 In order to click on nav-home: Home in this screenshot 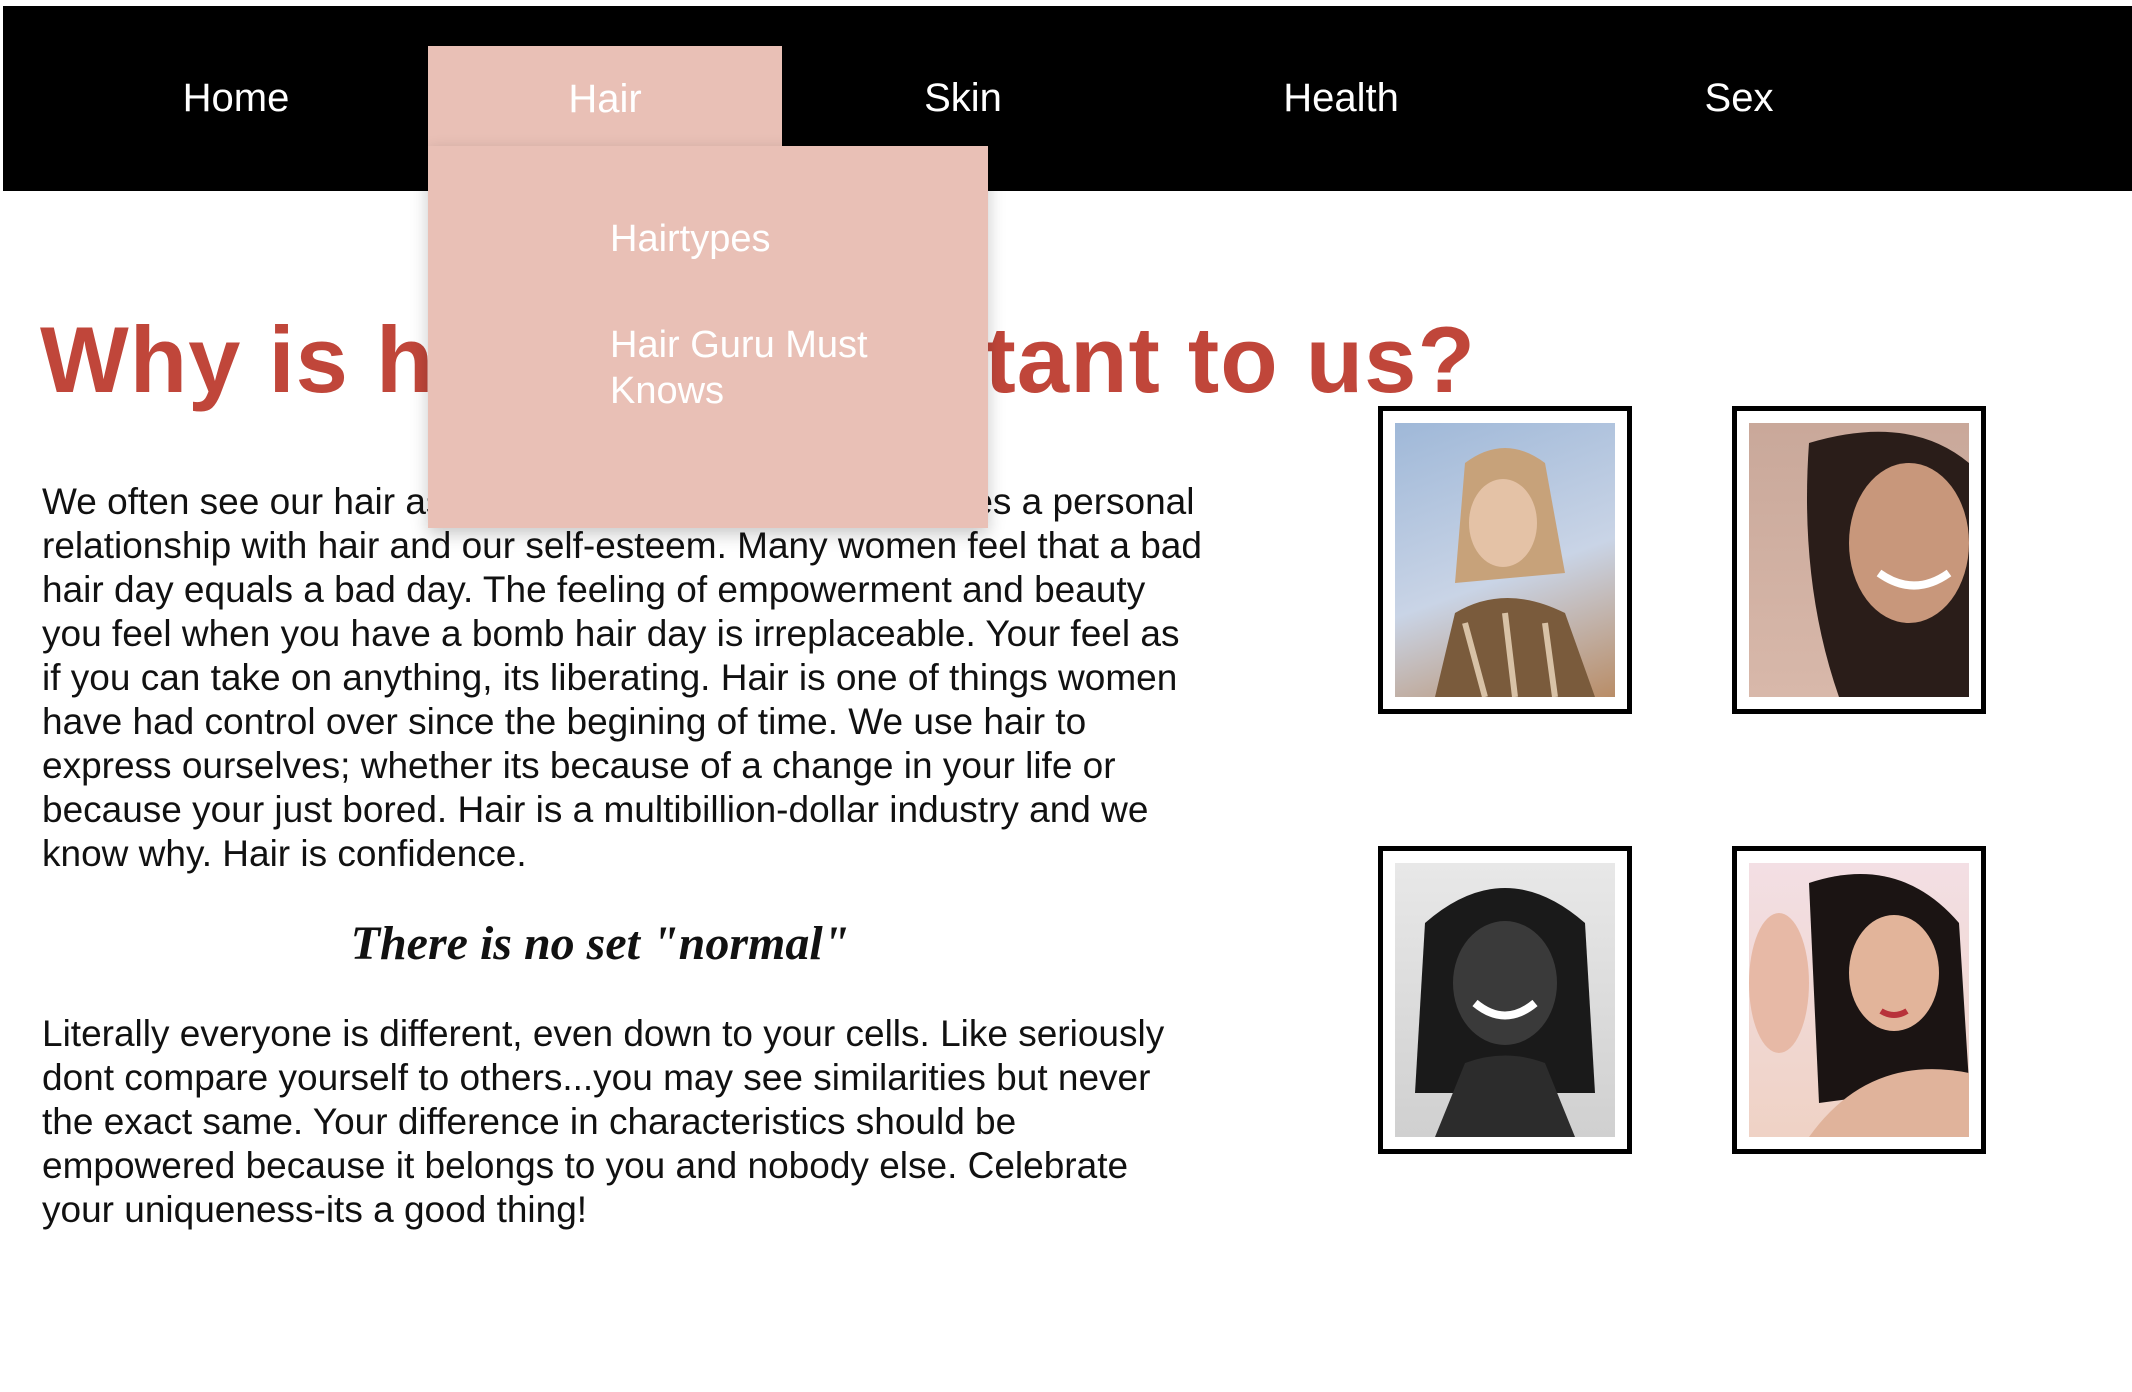, I will do `click(236, 98)`.